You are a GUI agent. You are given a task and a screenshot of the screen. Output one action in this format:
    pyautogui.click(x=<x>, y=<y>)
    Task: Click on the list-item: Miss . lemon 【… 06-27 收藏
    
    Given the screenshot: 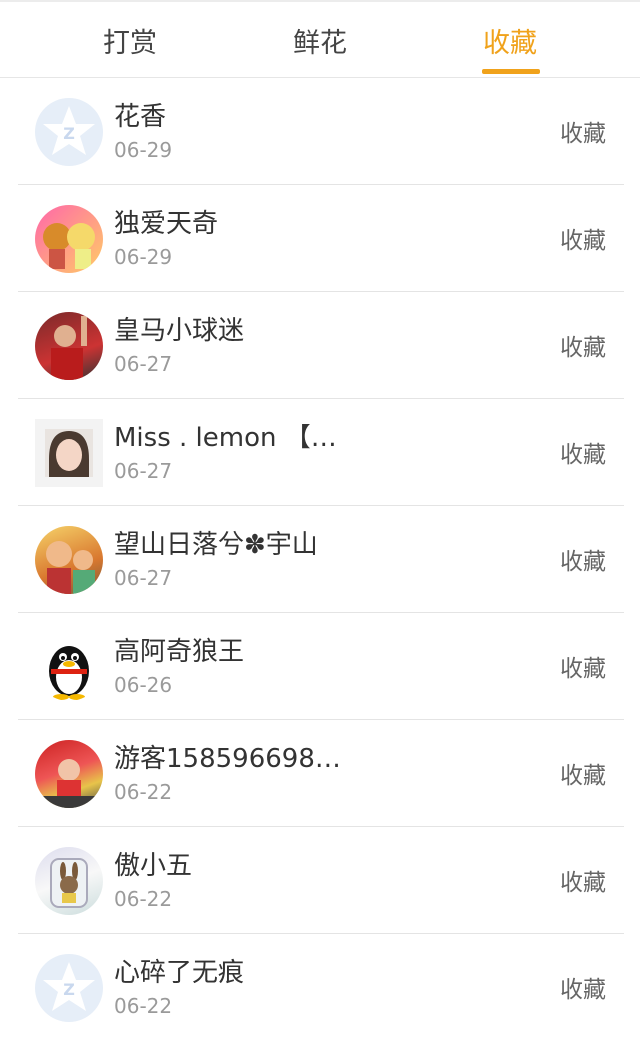 What is the action you would take?
    pyautogui.click(x=321, y=452)
    